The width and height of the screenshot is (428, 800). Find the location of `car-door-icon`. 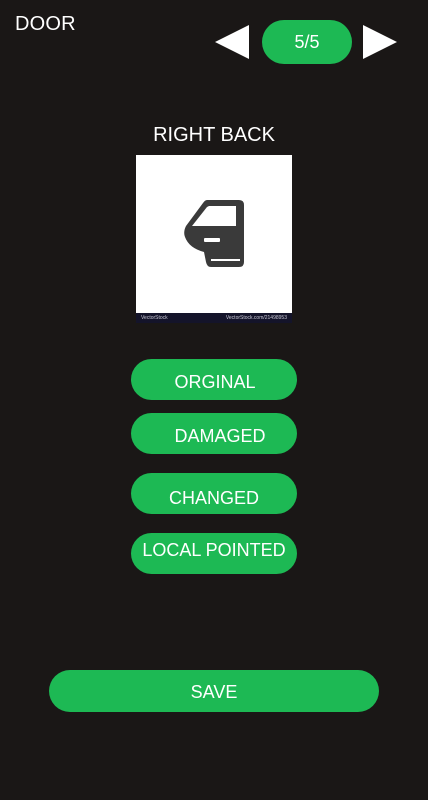

car-door-icon is located at coordinates (214, 233).